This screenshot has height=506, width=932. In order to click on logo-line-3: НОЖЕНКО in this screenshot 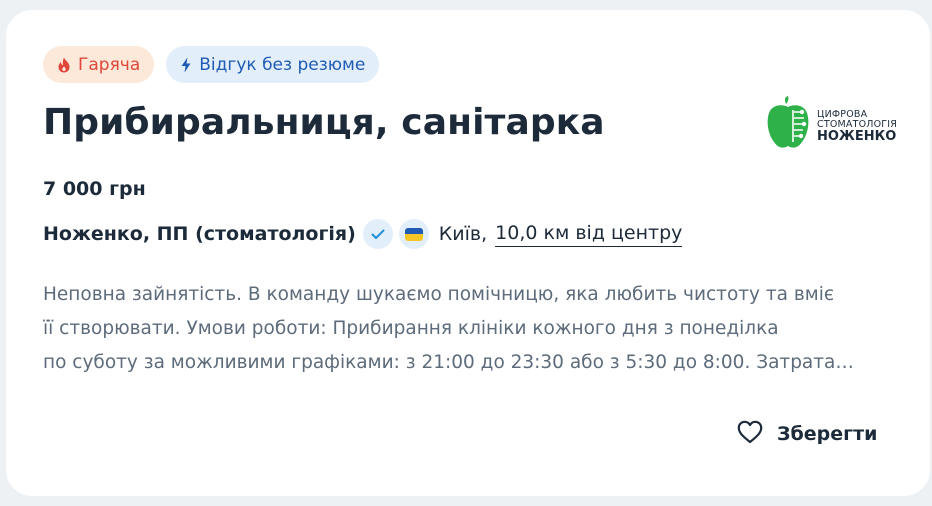, I will do `click(857, 136)`.